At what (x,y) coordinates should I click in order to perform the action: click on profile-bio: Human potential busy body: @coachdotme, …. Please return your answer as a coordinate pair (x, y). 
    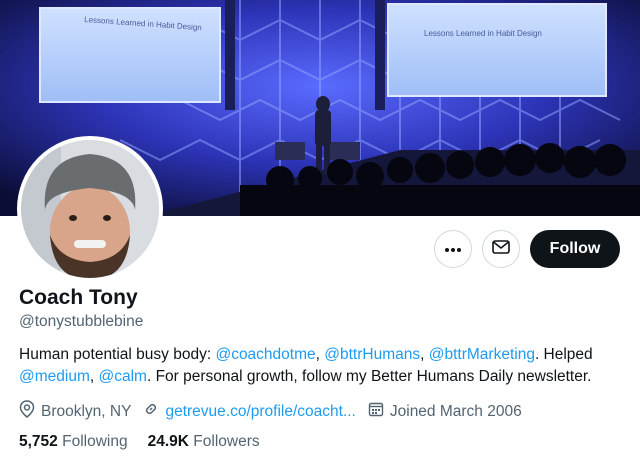
    Looking at the image, I should click on (324, 366).